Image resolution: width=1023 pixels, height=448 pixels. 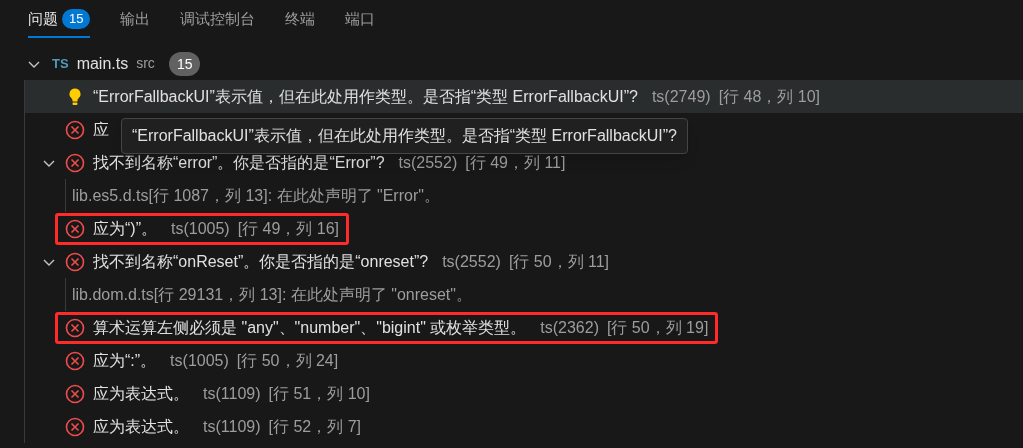 What do you see at coordinates (288, 228) in the screenshot?
I see `problem-location: [行 49，列 16]` at bounding box center [288, 228].